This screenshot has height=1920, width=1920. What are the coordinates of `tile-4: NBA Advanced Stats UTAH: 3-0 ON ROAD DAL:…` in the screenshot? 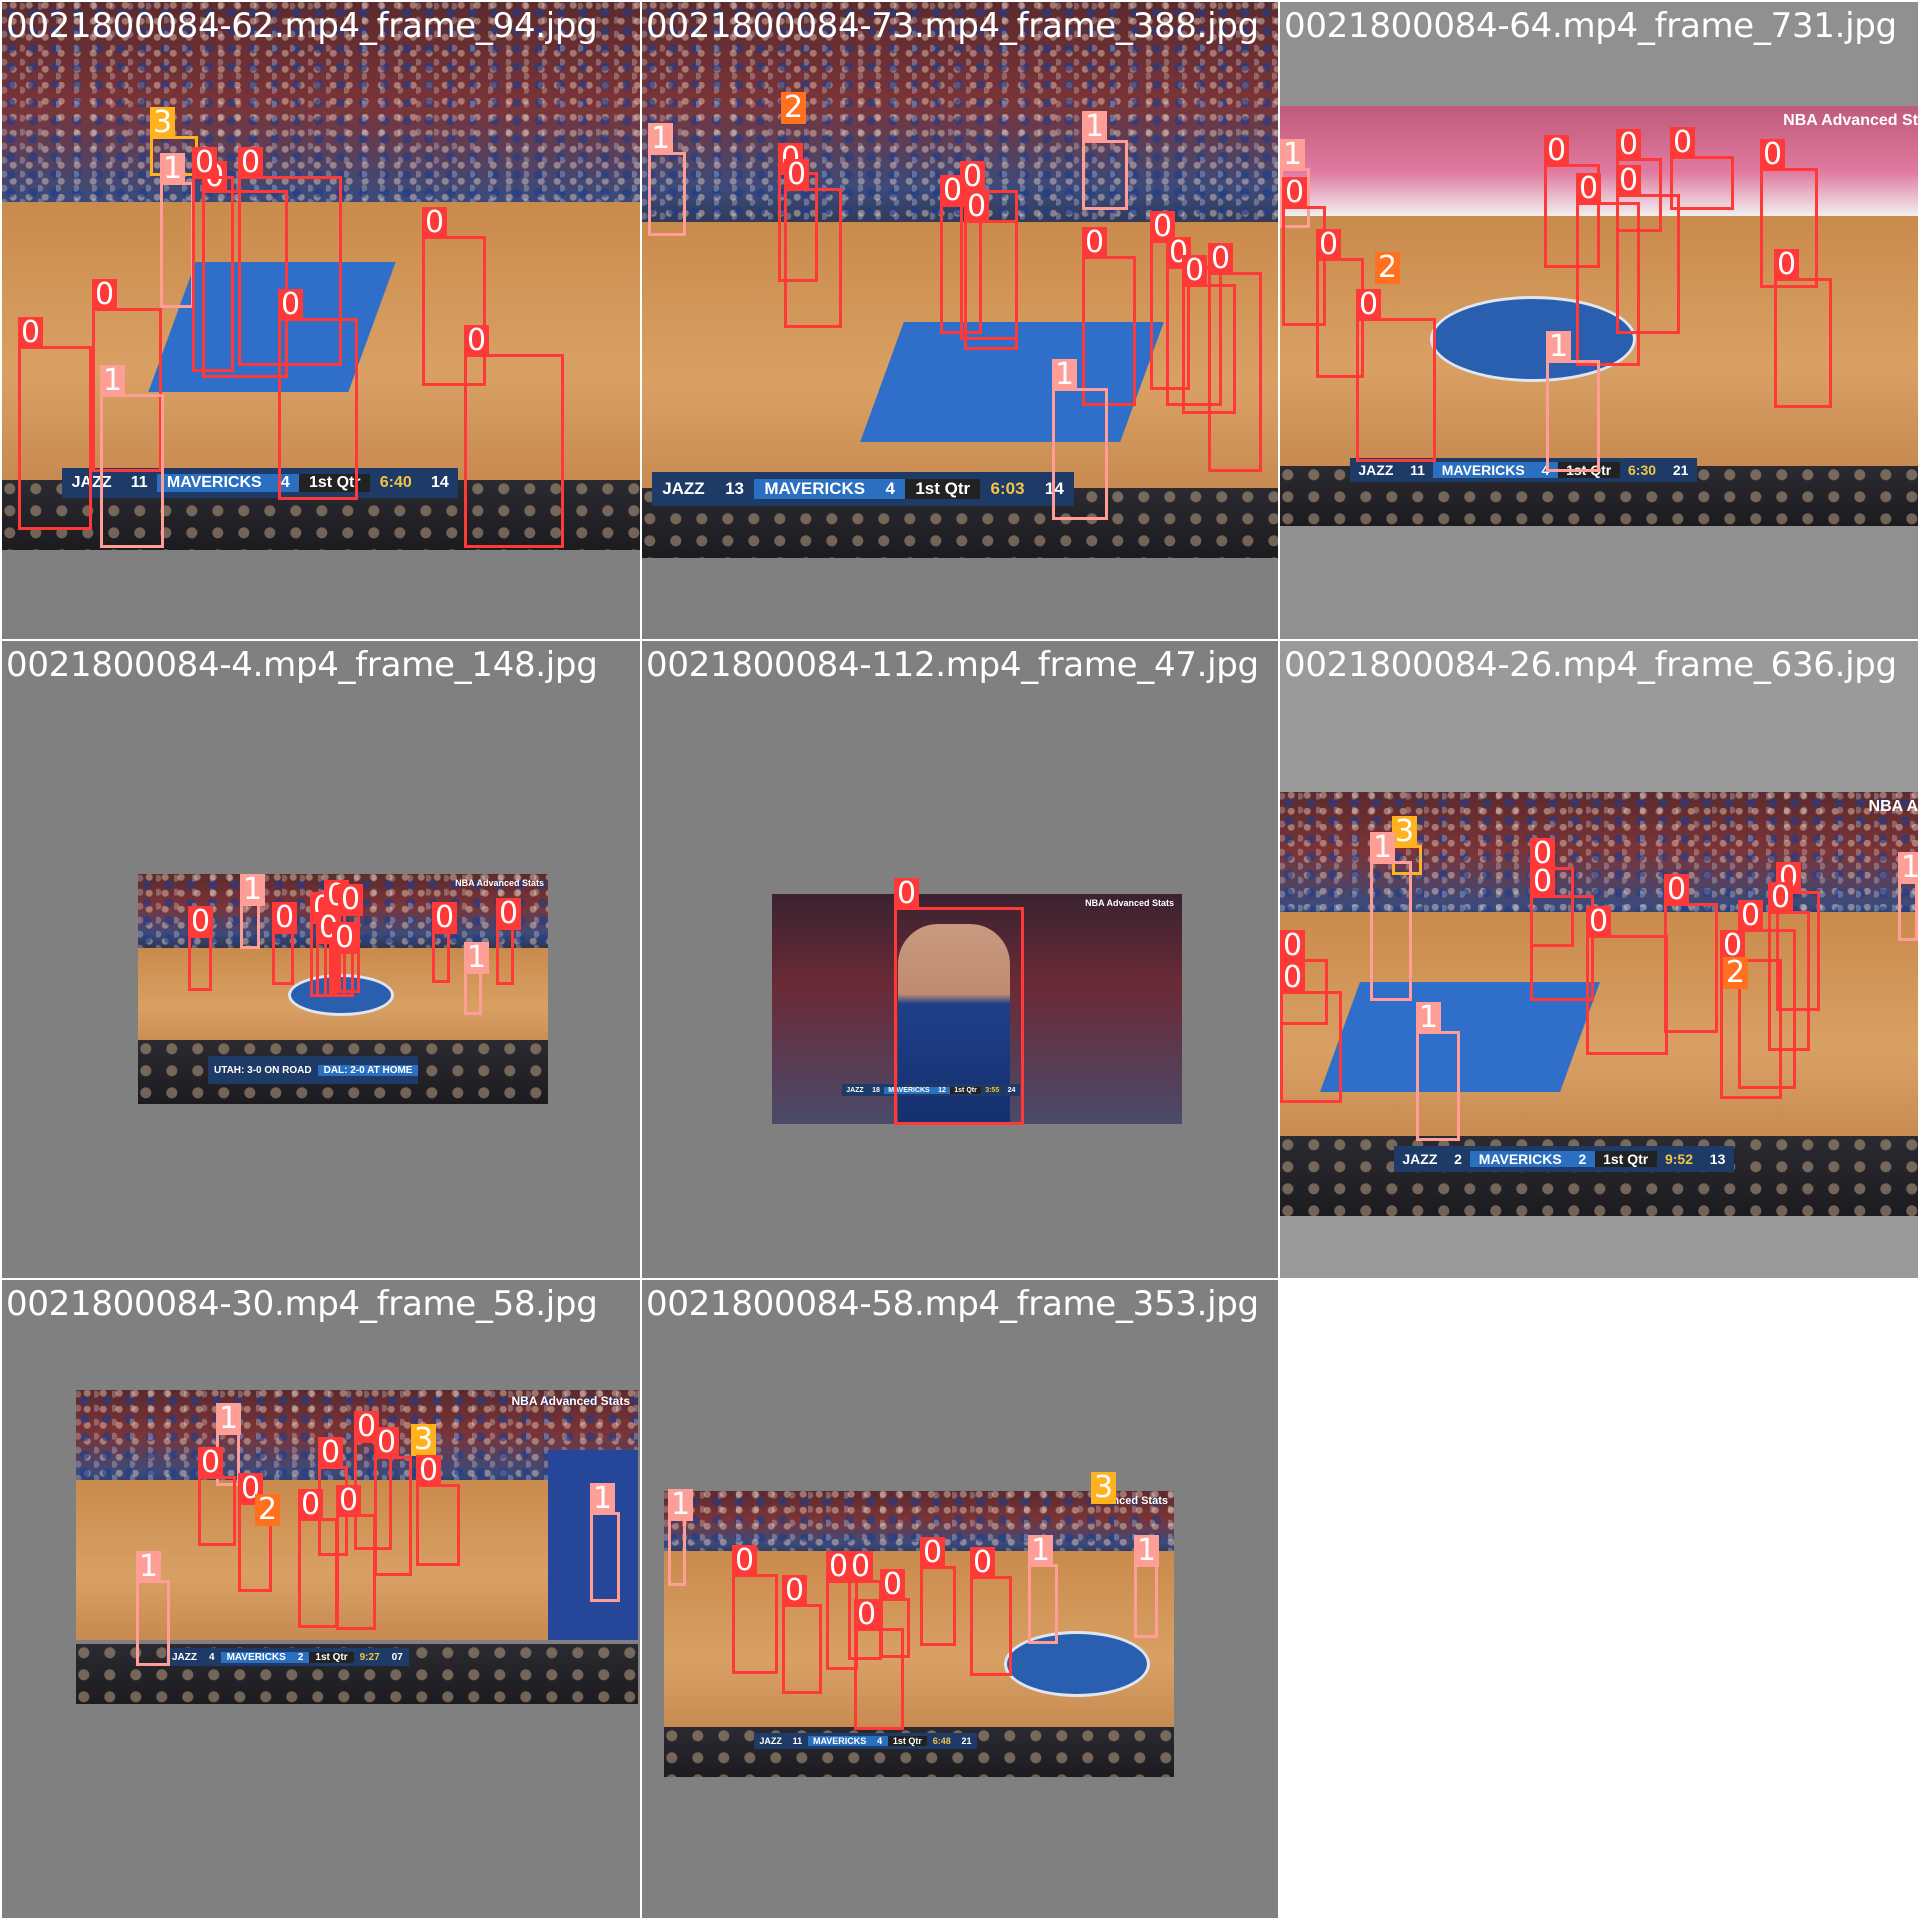 It's located at (321, 959).